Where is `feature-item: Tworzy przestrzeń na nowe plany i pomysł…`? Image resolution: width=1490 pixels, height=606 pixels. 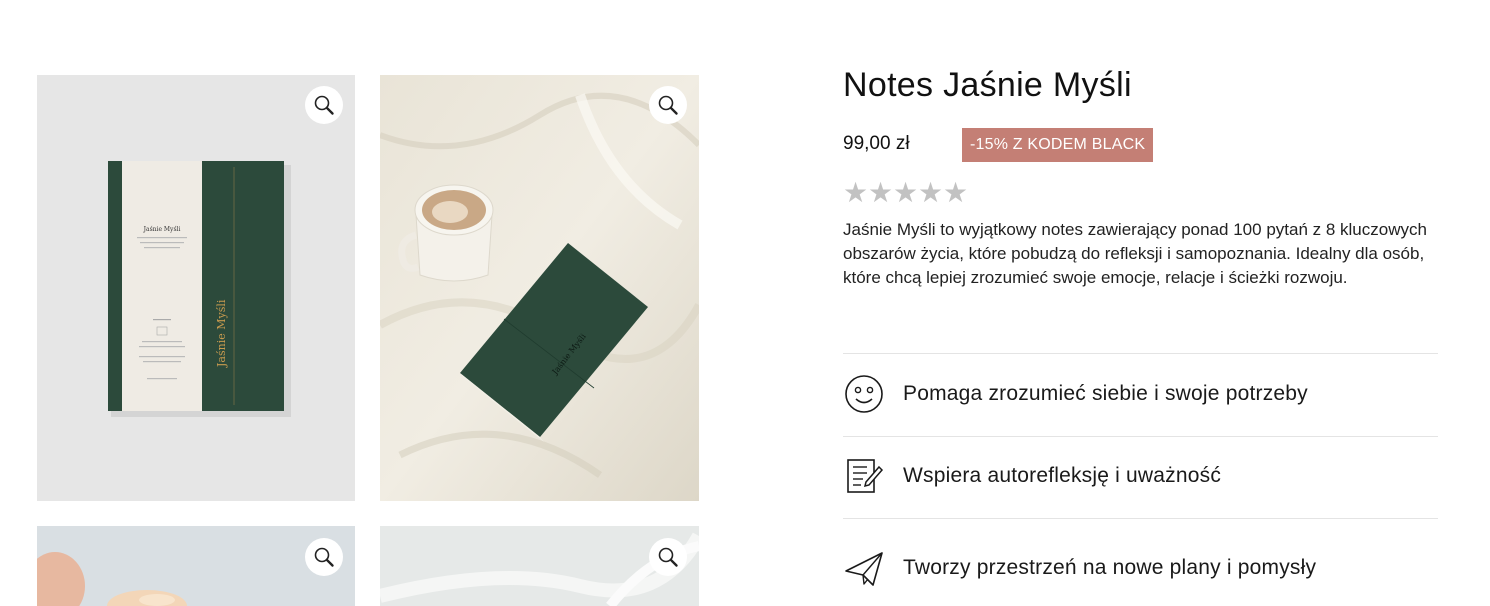
feature-item: Tworzy przestrzeń na nowe plany i pomysł… is located at coordinates (1140, 568).